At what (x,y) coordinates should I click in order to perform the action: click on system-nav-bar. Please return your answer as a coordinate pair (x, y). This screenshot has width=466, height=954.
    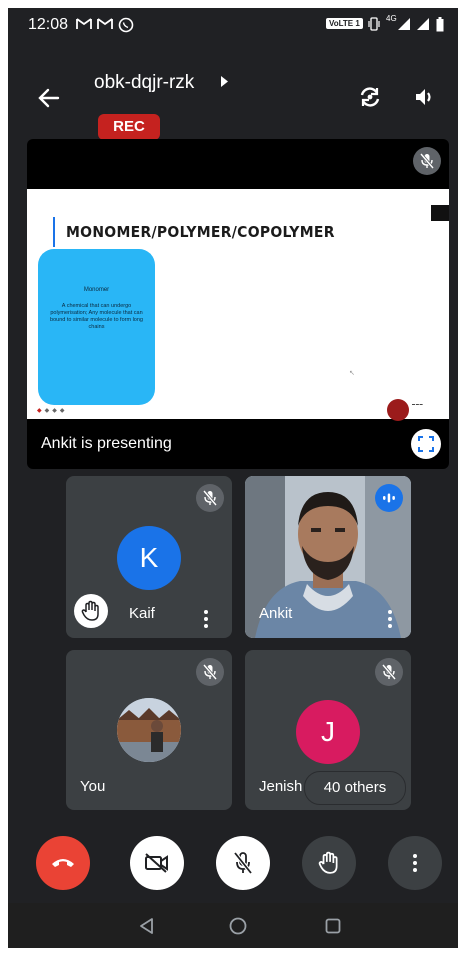
    Looking at the image, I should click on (233, 925).